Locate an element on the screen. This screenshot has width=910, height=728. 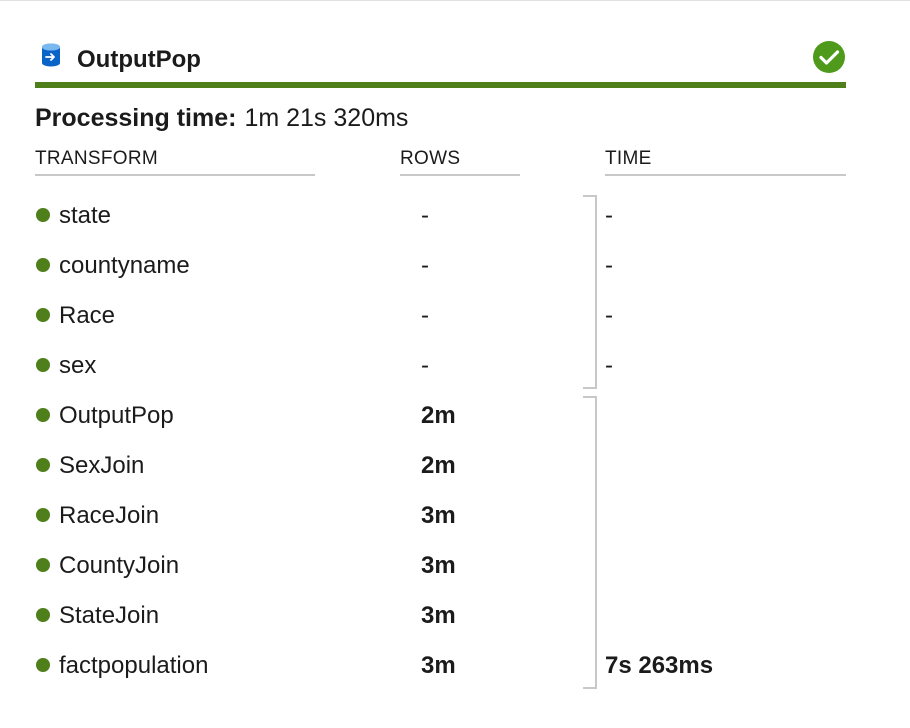
transform-row: RaceJoin 3m is located at coordinates (440, 517).